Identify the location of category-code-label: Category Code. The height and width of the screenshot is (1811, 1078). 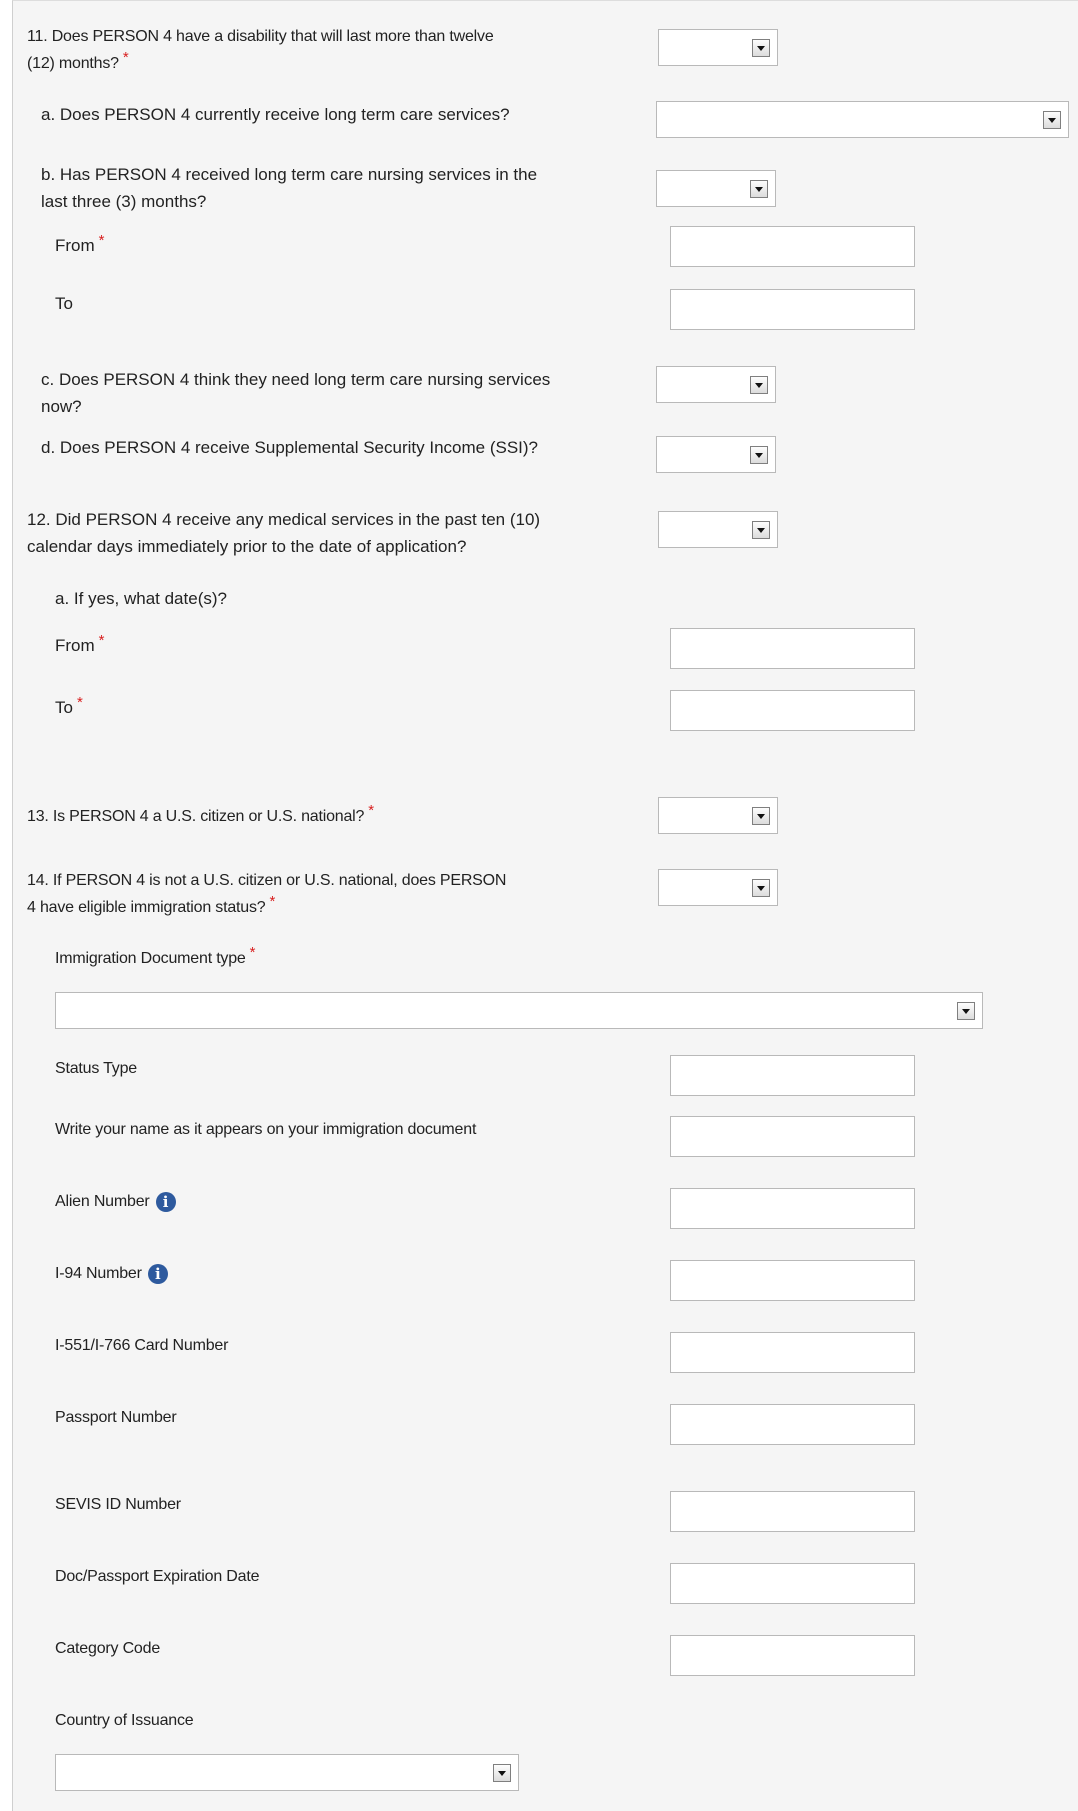
(108, 1648).